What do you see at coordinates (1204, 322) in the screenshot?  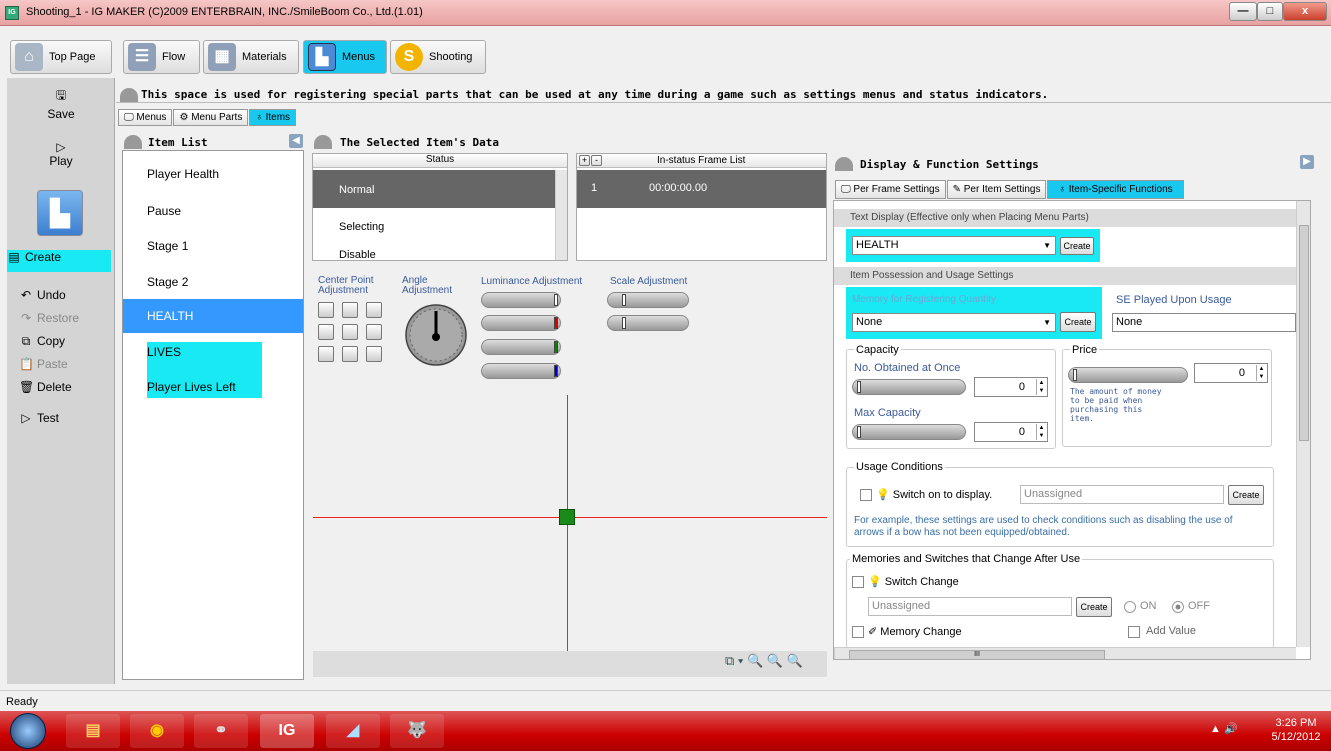 I see `se-select: None` at bounding box center [1204, 322].